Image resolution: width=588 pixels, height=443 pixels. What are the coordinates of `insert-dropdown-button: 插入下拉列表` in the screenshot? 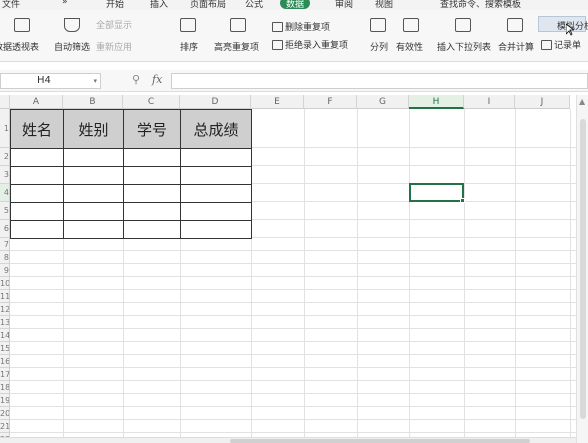 It's located at (464, 46).